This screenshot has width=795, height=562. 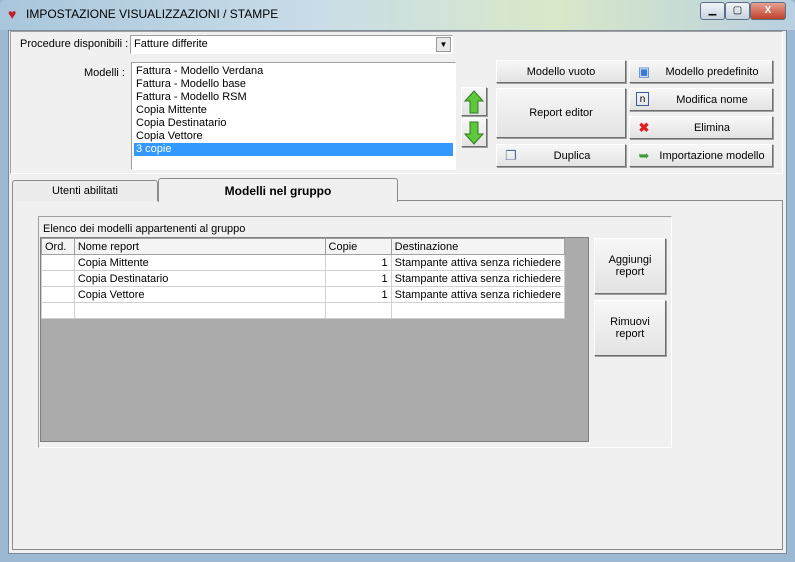 I want to click on modelli-label: Modelli :, so click(x=104, y=73).